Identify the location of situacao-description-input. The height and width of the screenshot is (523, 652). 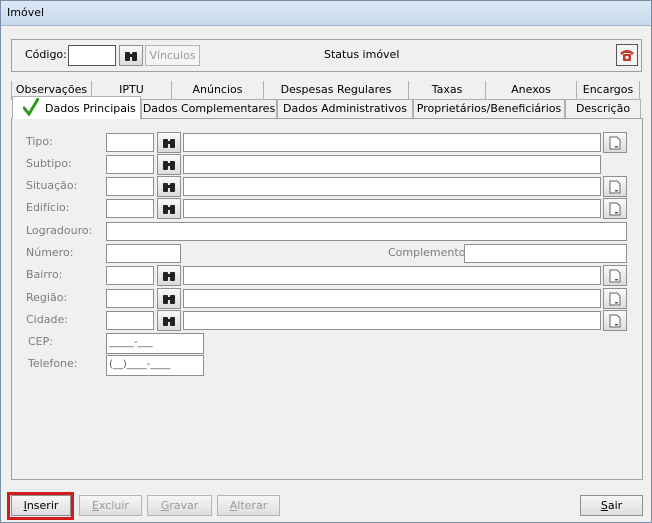
(392, 186).